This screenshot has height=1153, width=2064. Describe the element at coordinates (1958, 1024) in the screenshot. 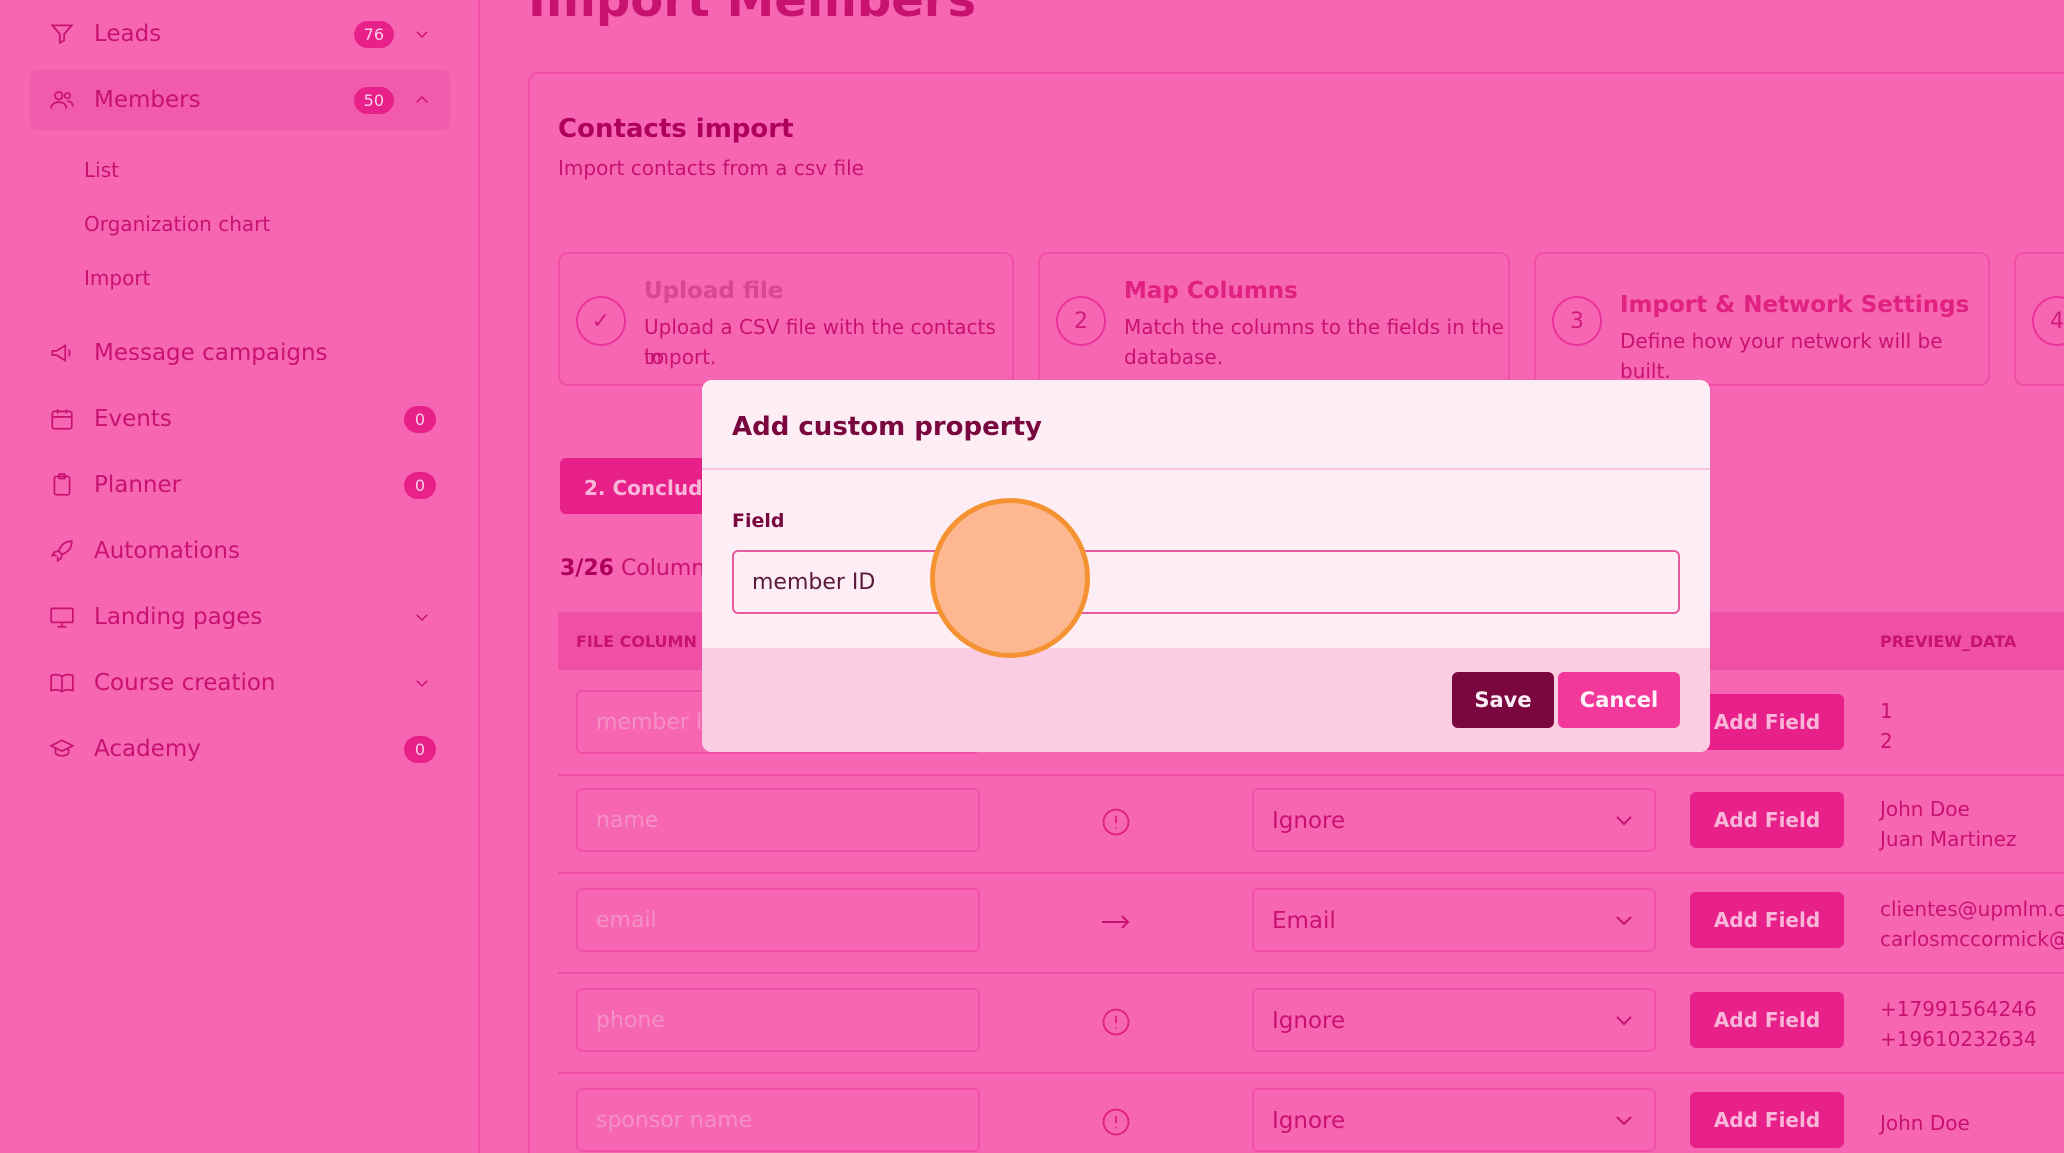

I see `preview-data: +17991564246 +19610232634` at that location.